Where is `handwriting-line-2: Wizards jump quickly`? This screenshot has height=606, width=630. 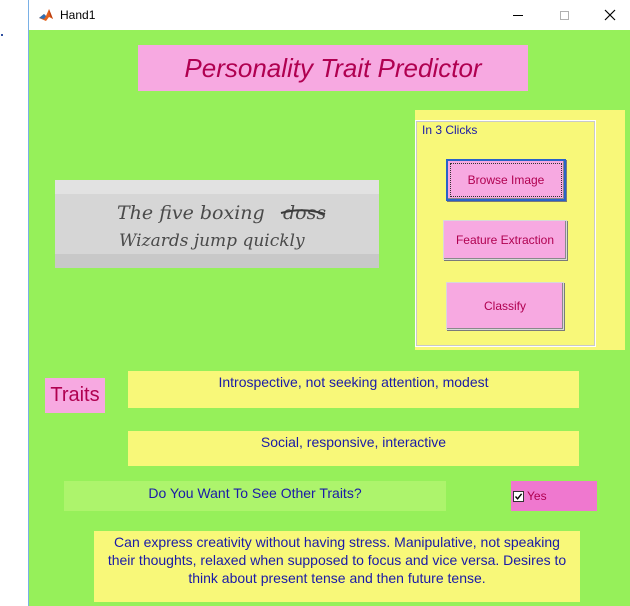 handwriting-line-2: Wizards jump quickly is located at coordinates (212, 241).